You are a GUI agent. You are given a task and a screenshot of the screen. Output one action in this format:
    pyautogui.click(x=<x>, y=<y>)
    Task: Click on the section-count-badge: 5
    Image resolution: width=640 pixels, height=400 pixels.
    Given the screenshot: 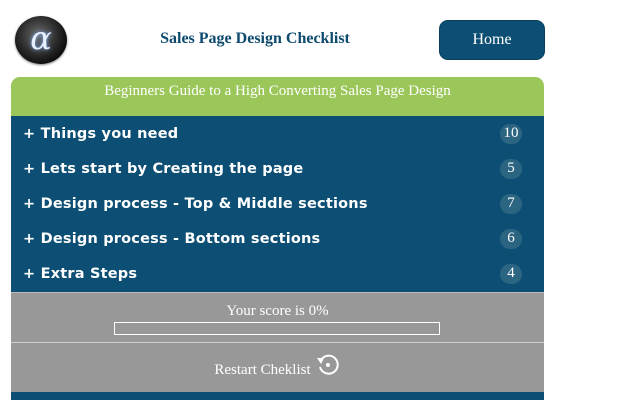 What is the action you would take?
    pyautogui.click(x=511, y=168)
    